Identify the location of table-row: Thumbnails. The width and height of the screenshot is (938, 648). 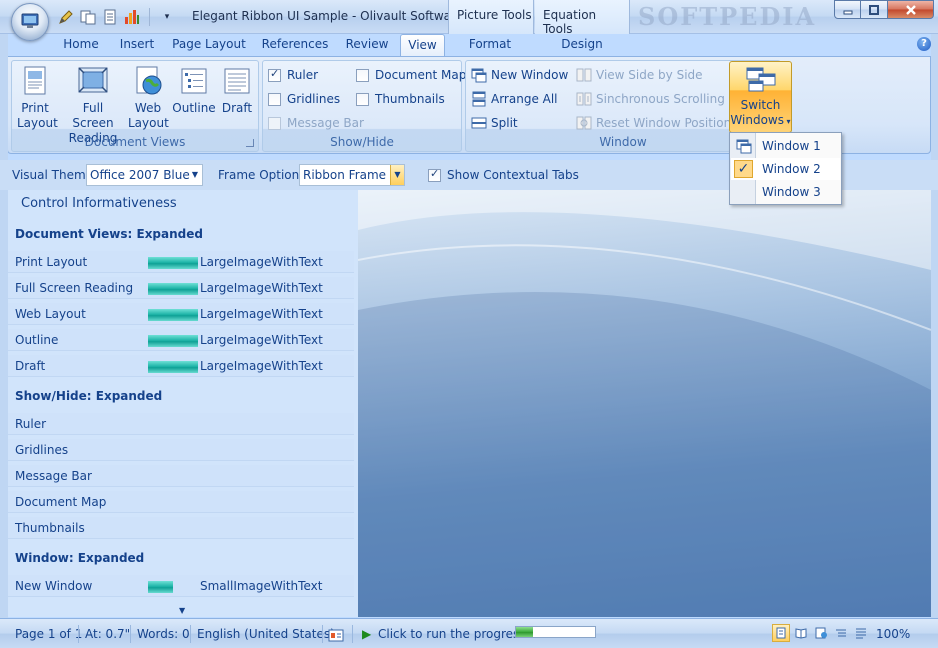
(181, 528).